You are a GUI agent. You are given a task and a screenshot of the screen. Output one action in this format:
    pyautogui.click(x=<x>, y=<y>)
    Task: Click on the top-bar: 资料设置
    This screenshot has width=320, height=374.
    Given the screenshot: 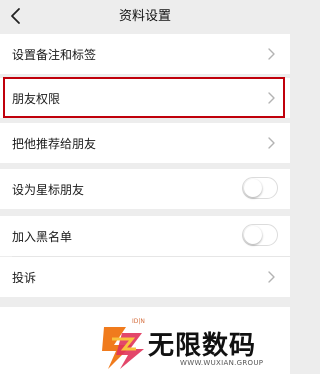 What is the action you would take?
    pyautogui.click(x=145, y=16)
    